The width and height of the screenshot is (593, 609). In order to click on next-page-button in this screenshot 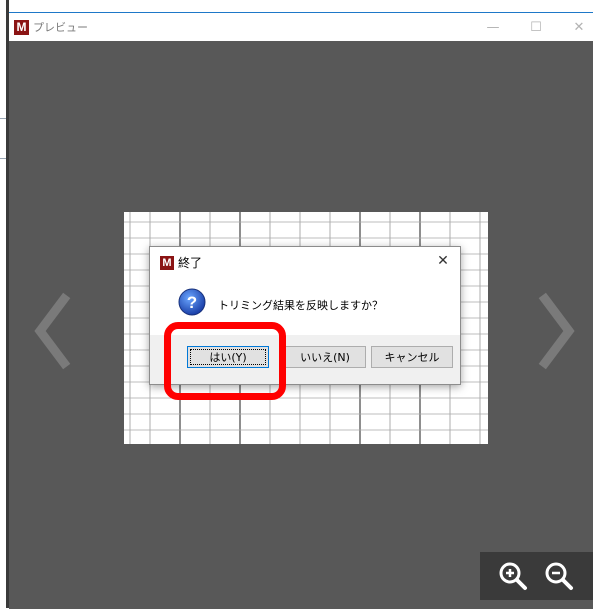, I will do `click(557, 331)`.